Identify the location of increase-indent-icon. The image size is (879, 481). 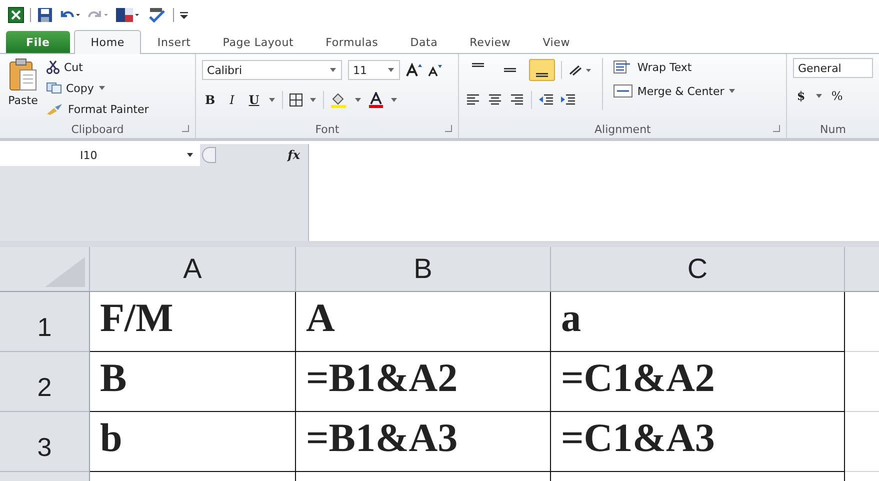
(568, 100).